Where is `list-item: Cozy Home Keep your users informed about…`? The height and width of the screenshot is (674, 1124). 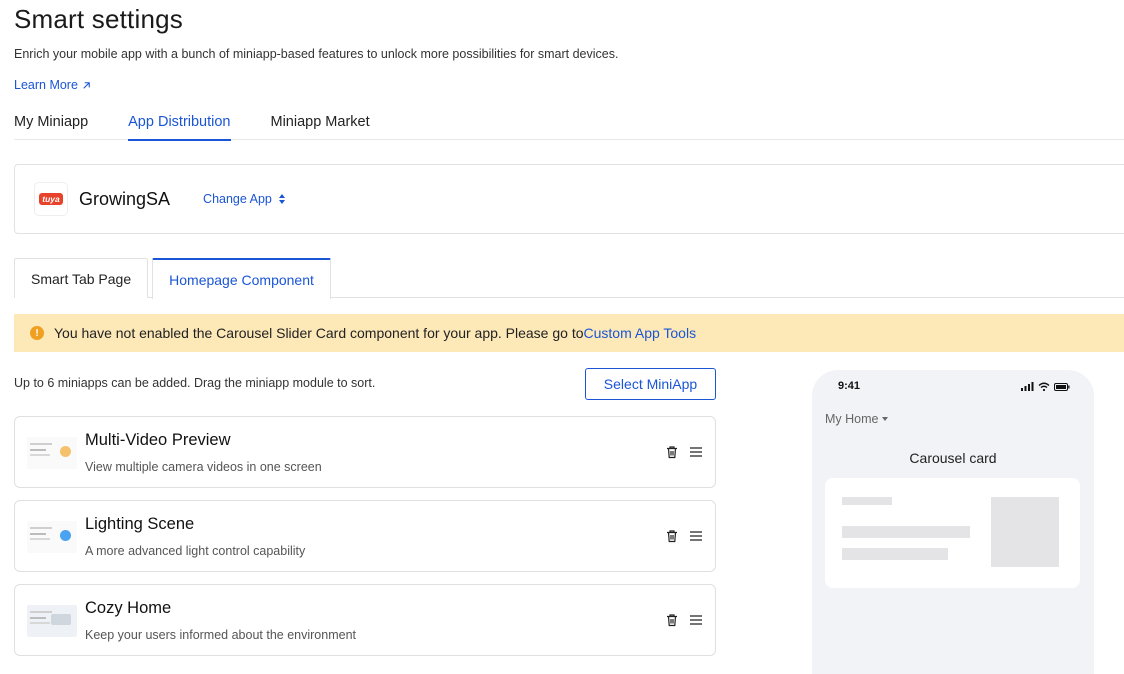 list-item: Cozy Home Keep your users informed about… is located at coordinates (365, 620).